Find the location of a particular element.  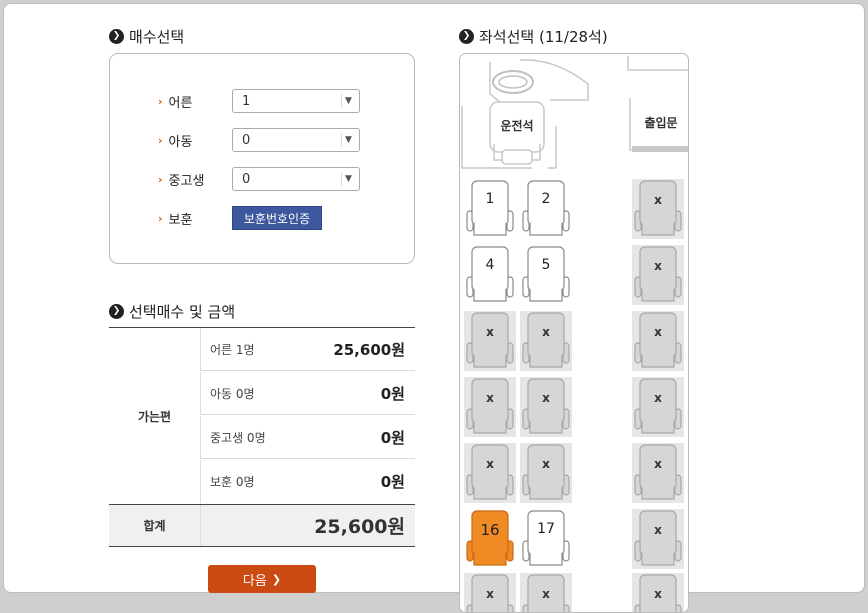

qty-row-student: › 중고생 0 ▼ is located at coordinates (262, 179).